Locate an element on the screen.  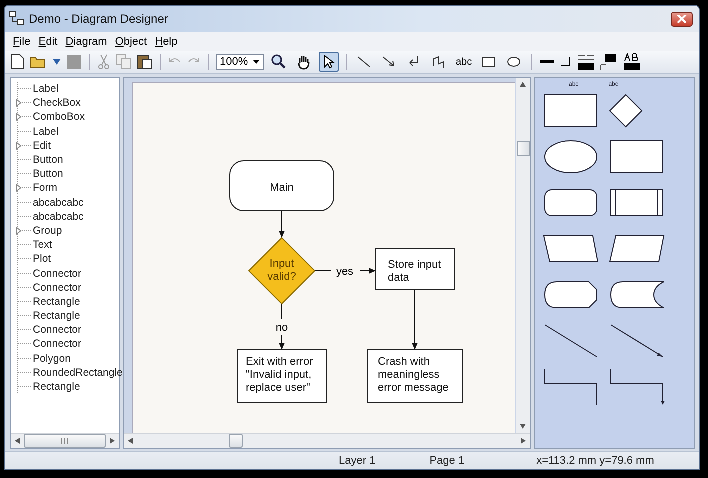
close-icon is located at coordinates (682, 19).